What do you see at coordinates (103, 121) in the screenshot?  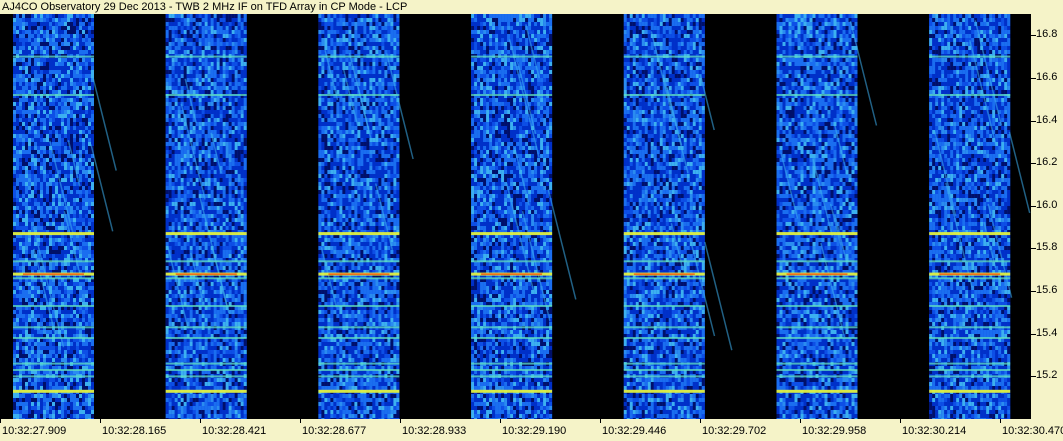 I see `burst-streak` at bounding box center [103, 121].